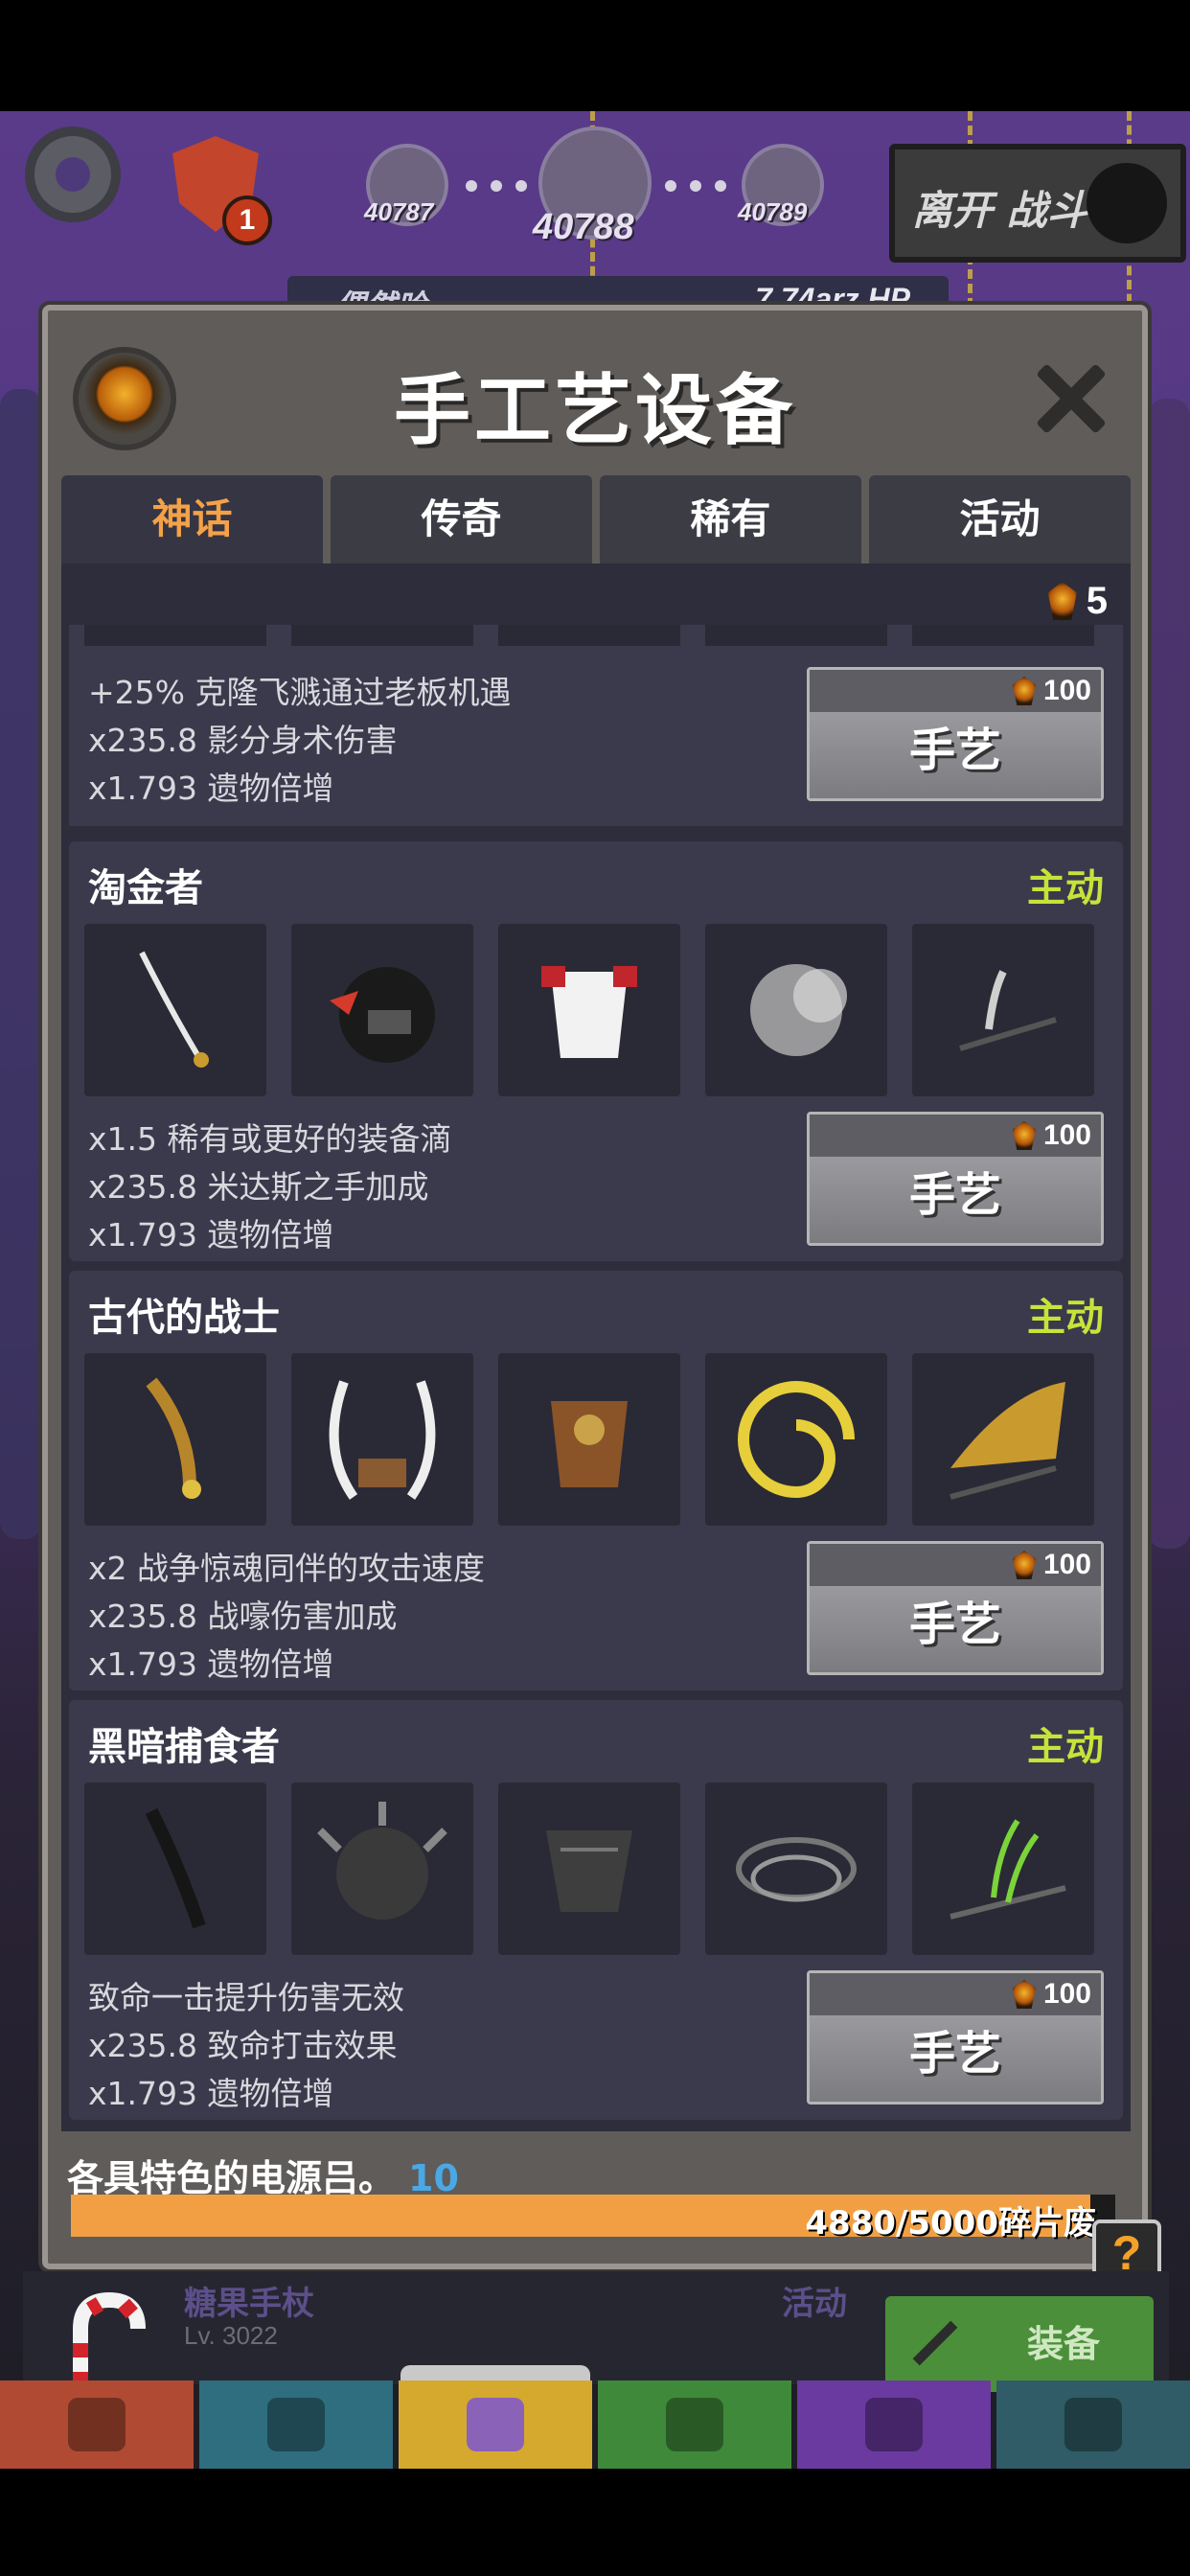 Image resolution: width=1190 pixels, height=2576 pixels. Describe the element at coordinates (249, 2304) in the screenshot. I see `equipped-item-name: 糖果手杖` at that location.